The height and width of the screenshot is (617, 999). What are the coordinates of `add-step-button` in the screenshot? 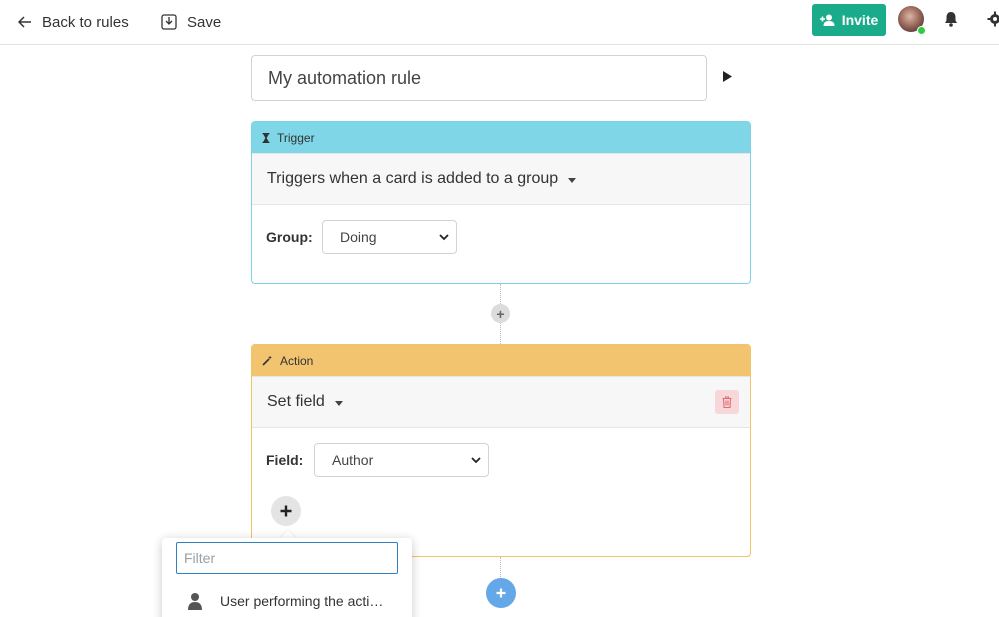 It's located at (501, 593).